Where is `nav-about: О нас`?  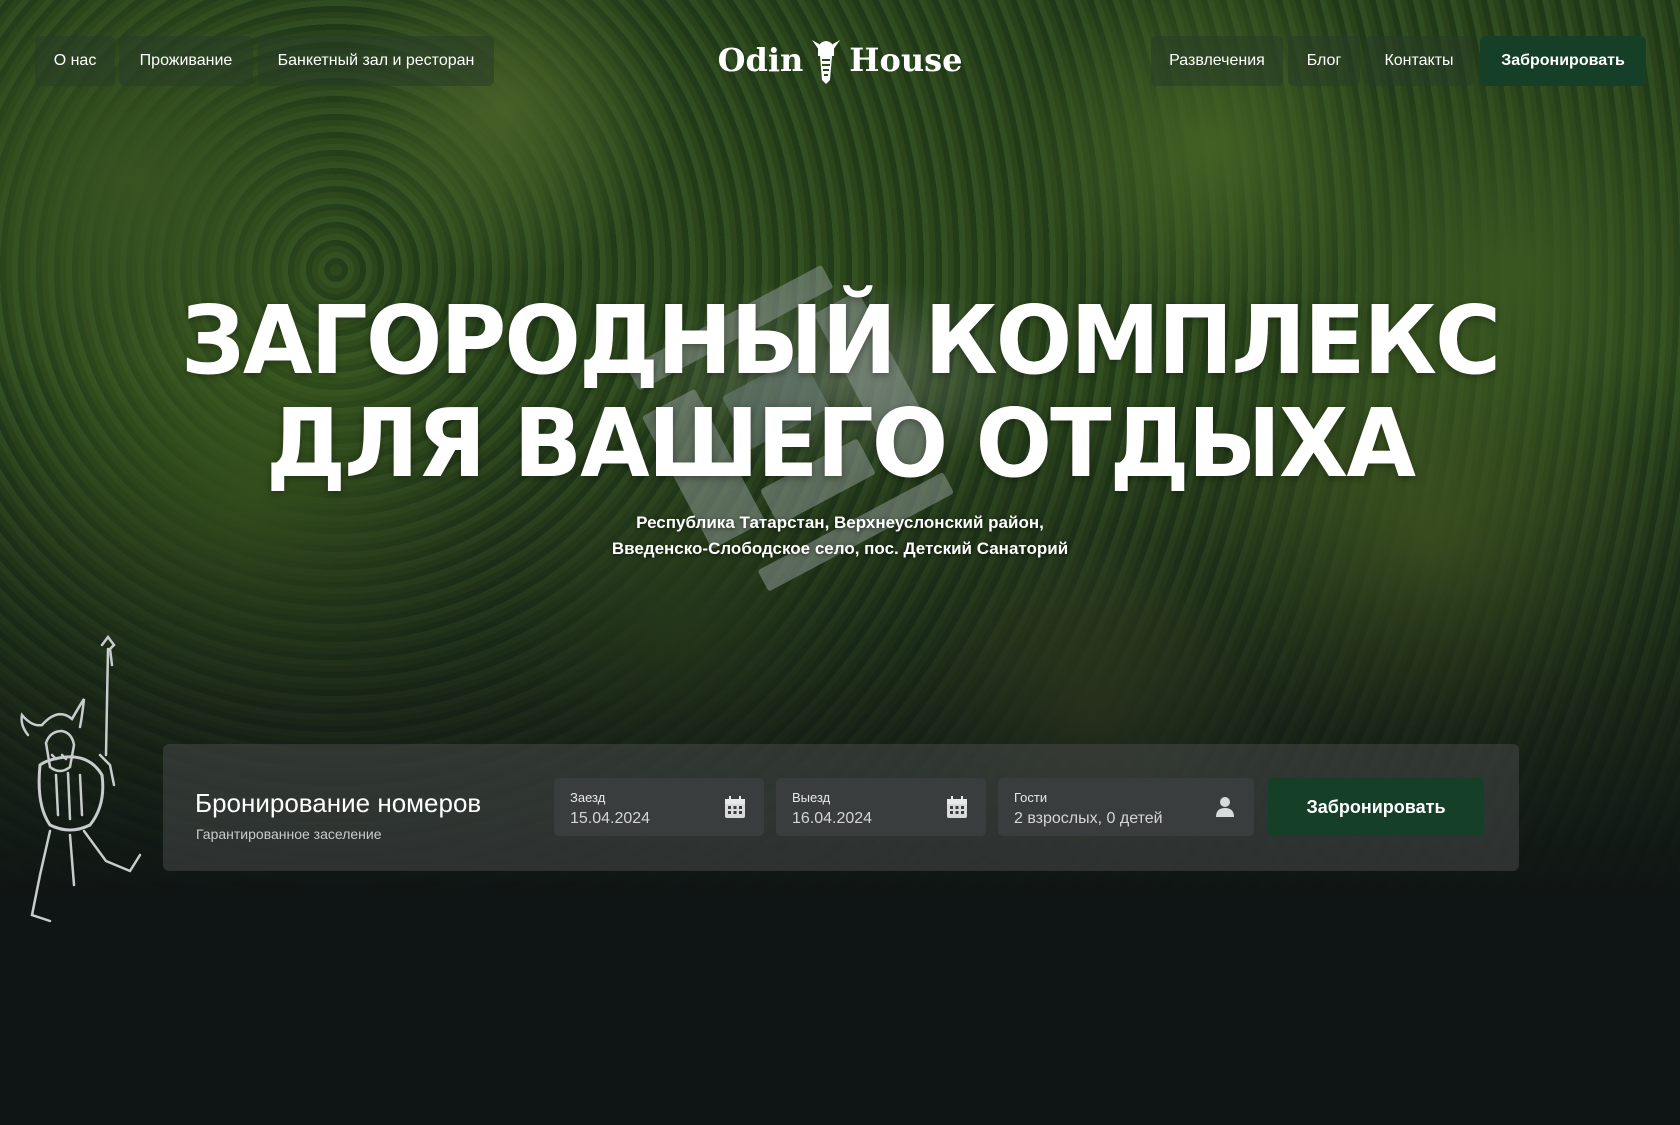 nav-about: О нас is located at coordinates (75, 61).